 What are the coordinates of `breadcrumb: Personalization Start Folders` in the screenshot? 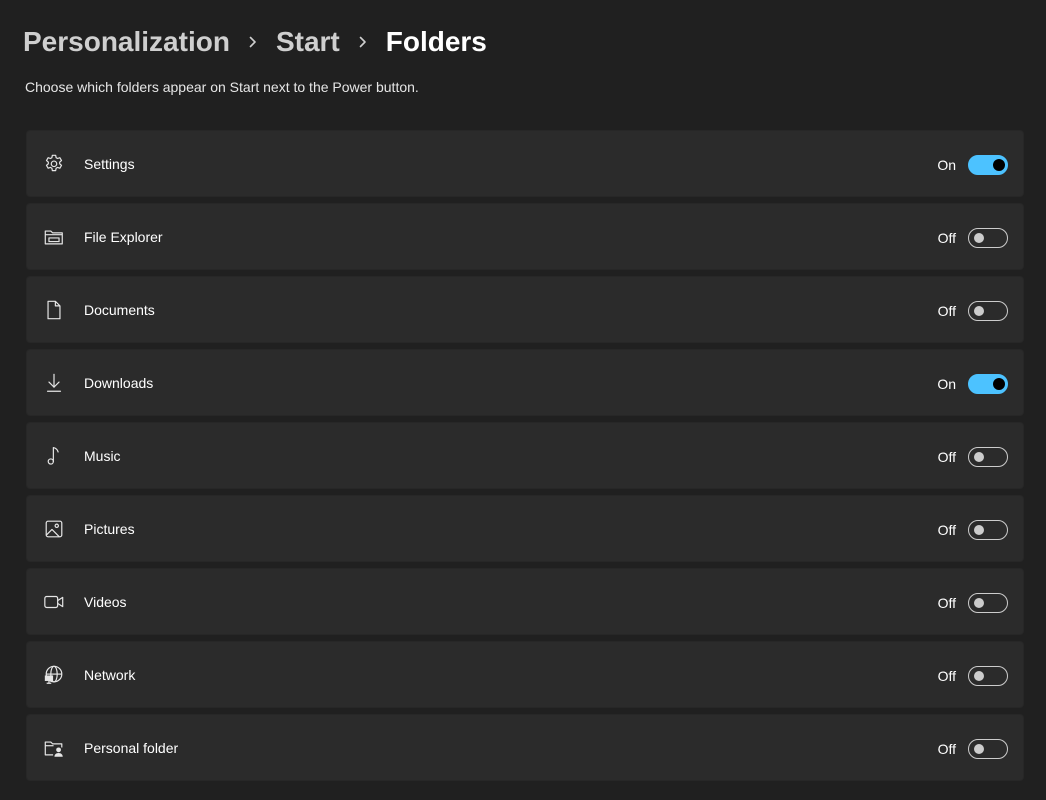 It's located at (255, 42).